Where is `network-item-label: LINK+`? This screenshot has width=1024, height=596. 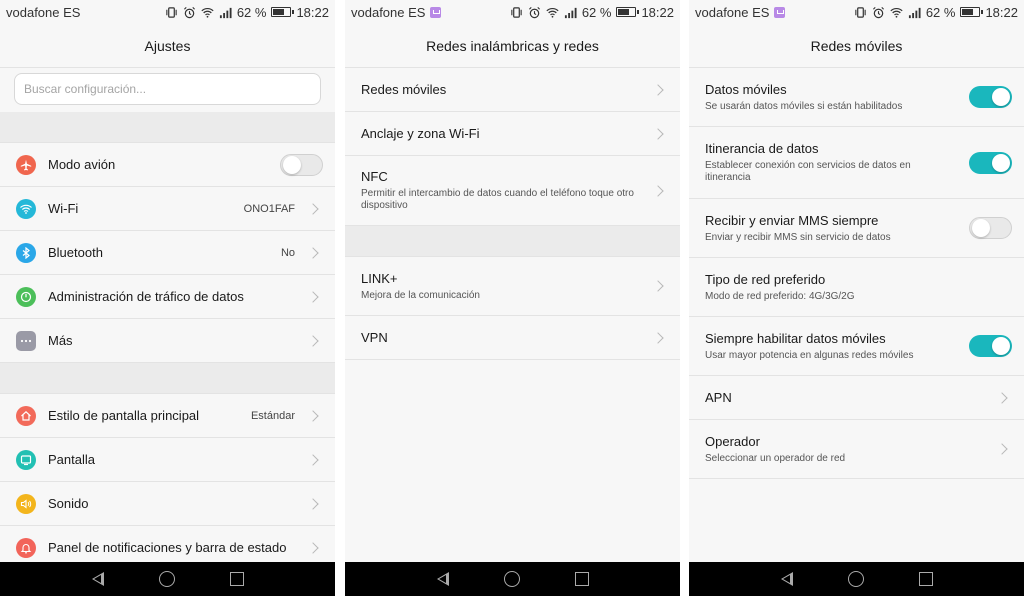
network-item-label: LINK+ is located at coordinates (379, 278).